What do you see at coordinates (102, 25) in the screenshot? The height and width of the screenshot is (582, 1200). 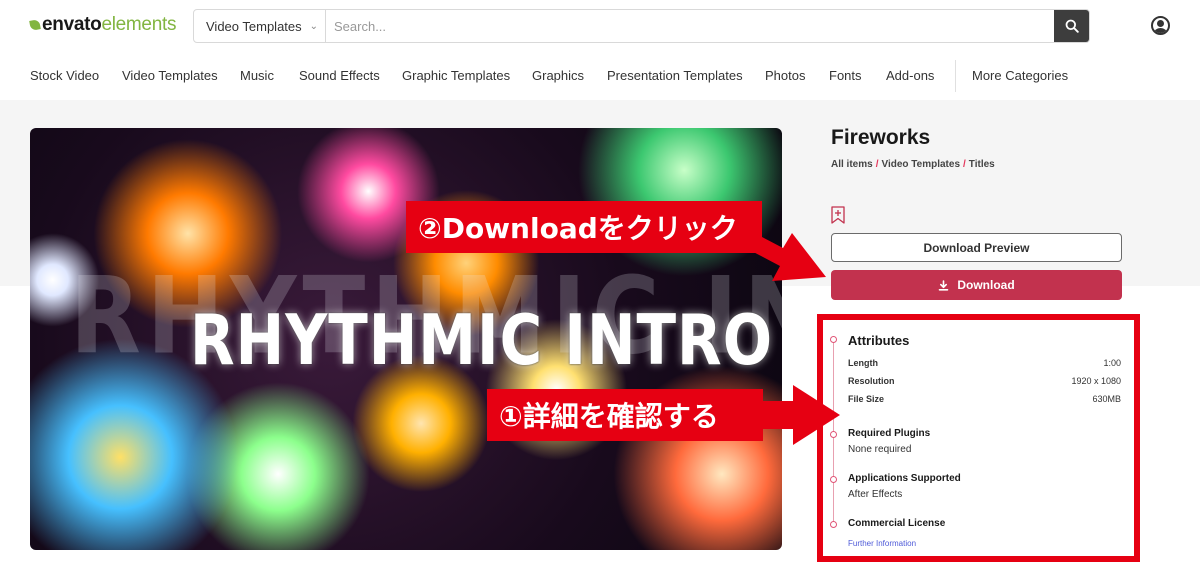 I see `envato-elements-logo: envato elements` at bounding box center [102, 25].